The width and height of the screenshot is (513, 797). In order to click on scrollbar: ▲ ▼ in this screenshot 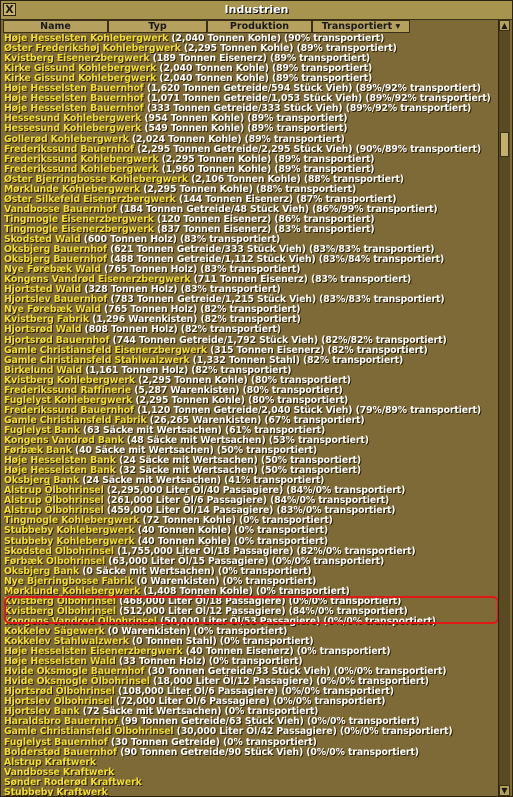, I will do `click(504, 408)`.